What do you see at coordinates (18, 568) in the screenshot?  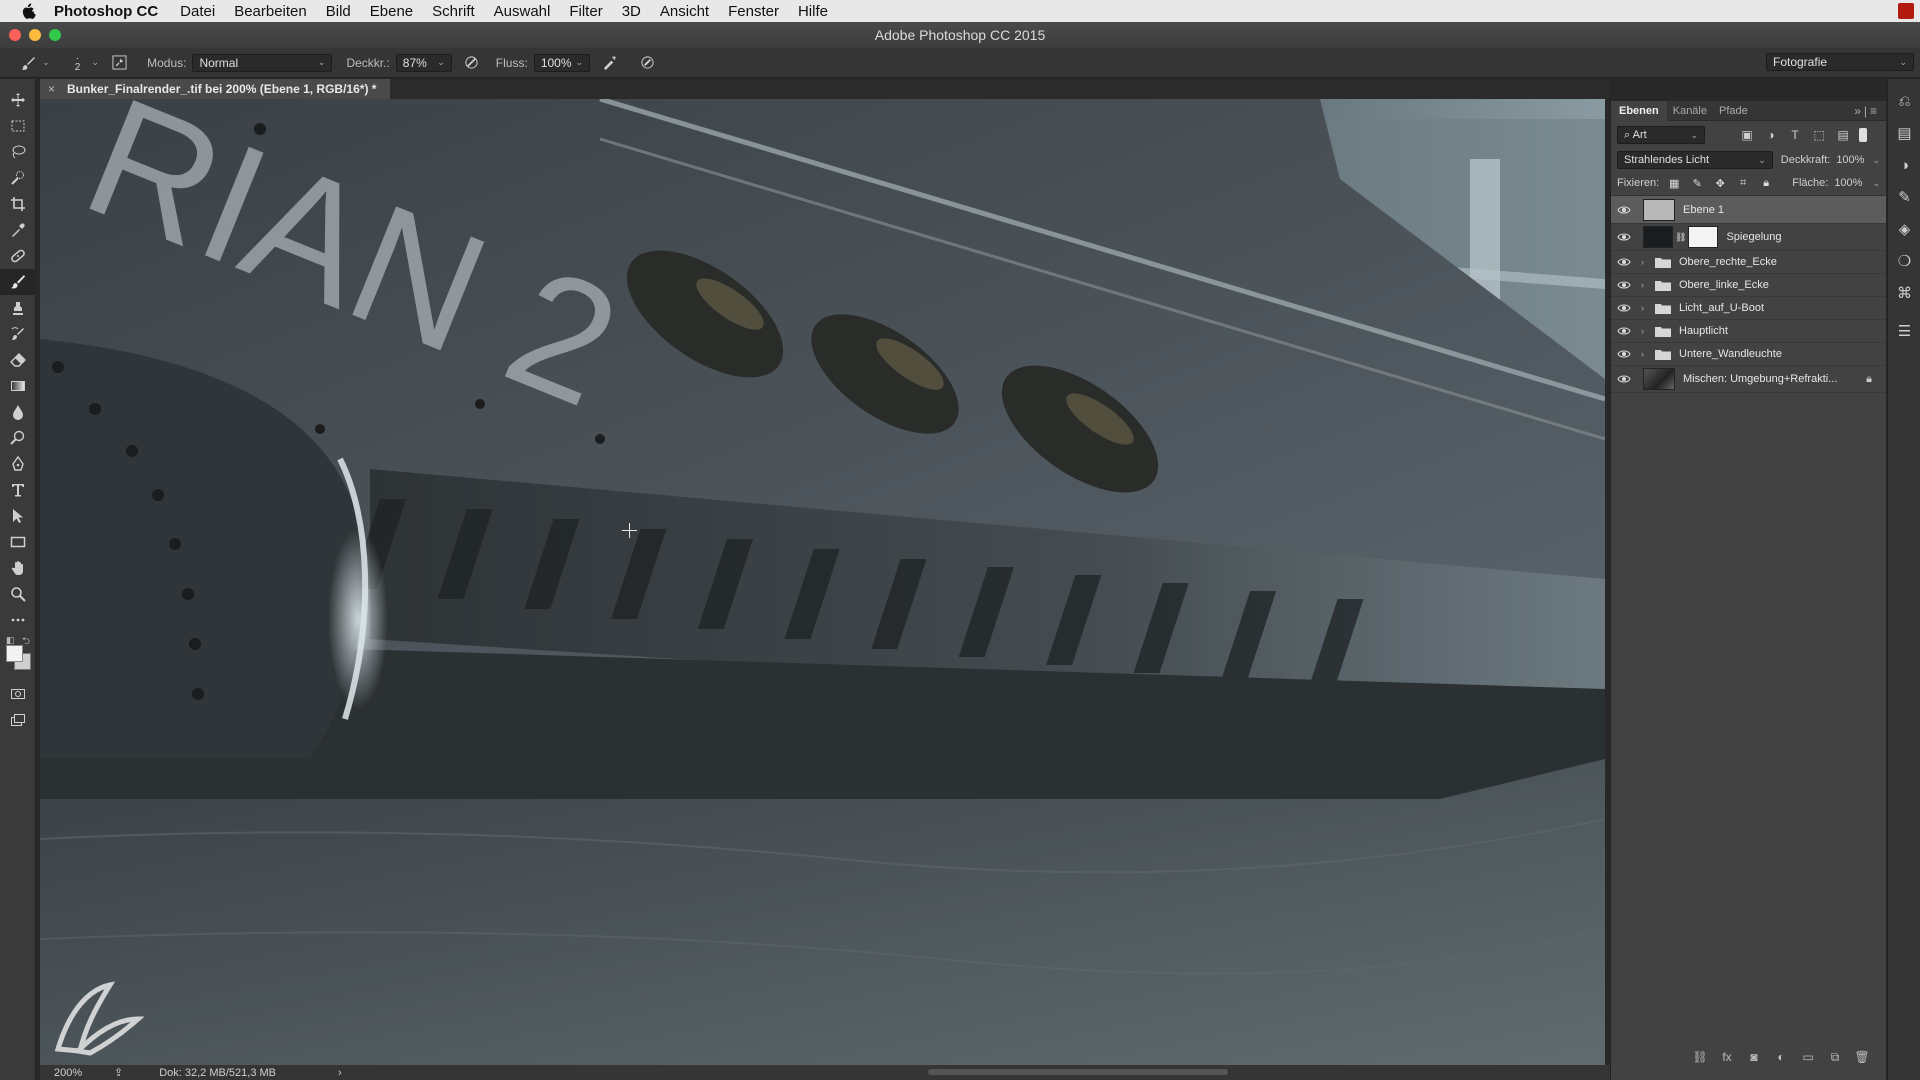 I see `hand-tool-icon` at bounding box center [18, 568].